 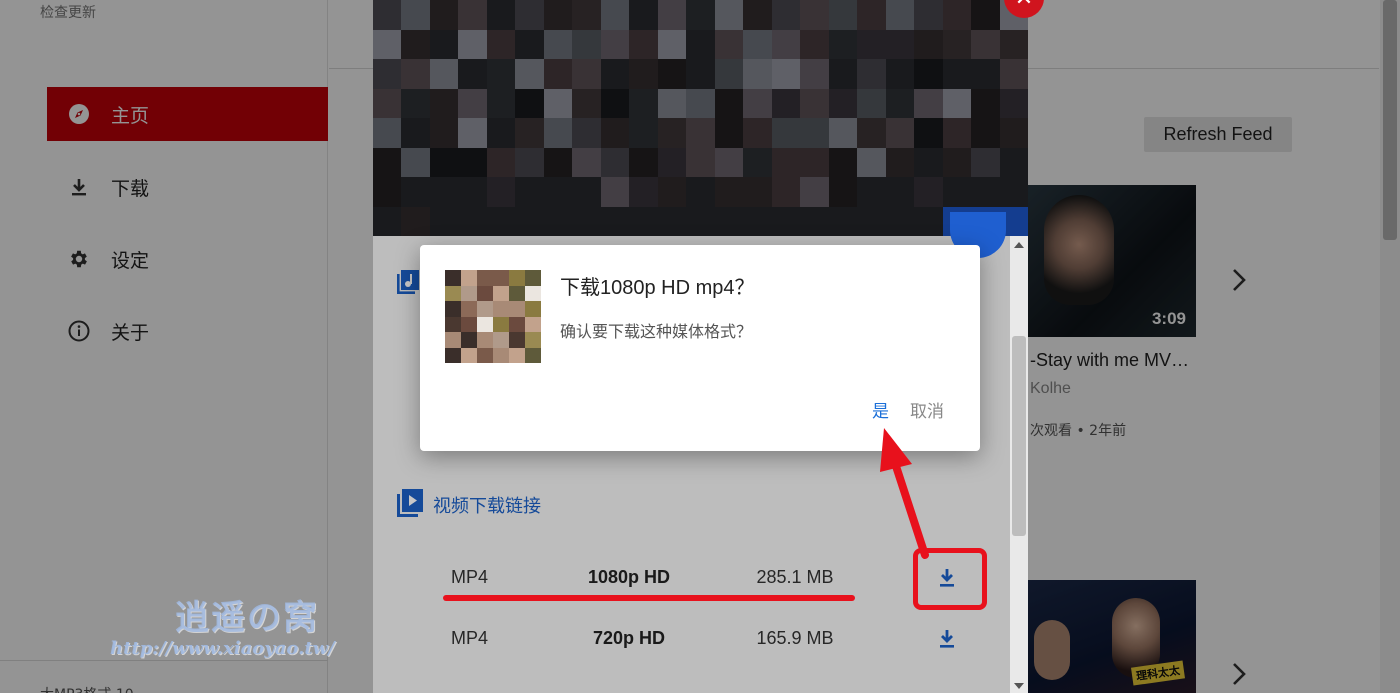 What do you see at coordinates (927, 409) in the screenshot?
I see `cancel-button: 取消` at bounding box center [927, 409].